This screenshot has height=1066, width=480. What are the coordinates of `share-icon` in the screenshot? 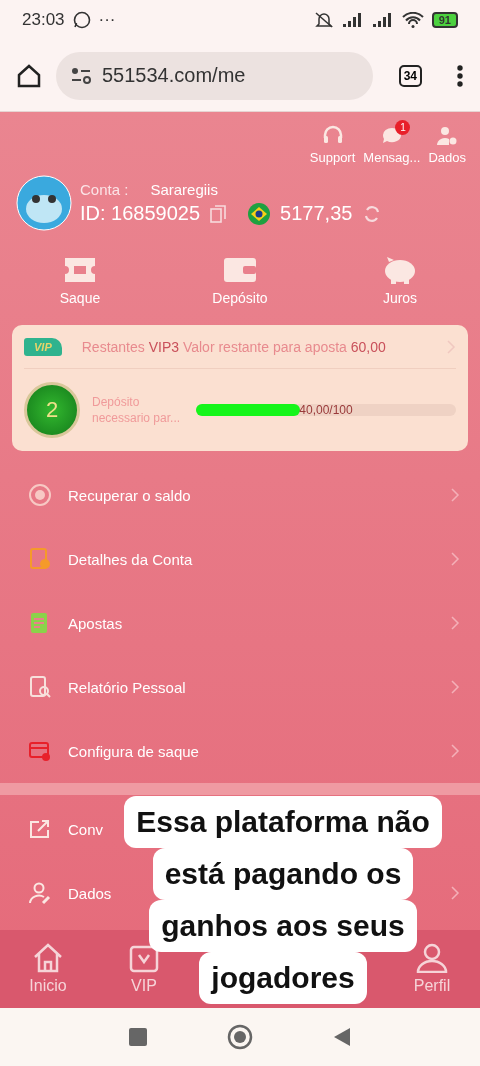 It's located at (40, 829).